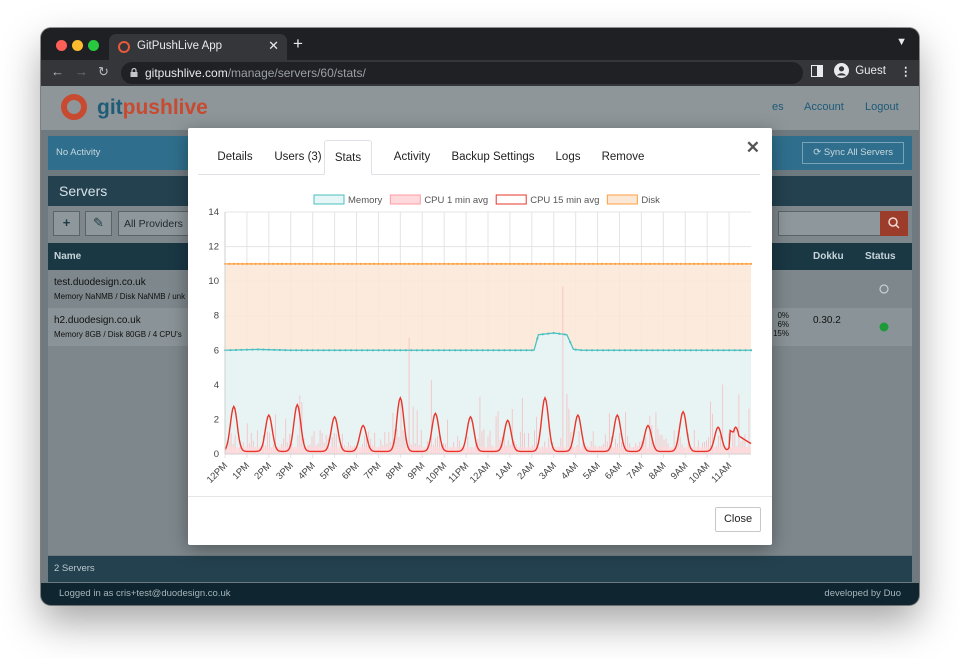 The image size is (960, 659). What do you see at coordinates (100, 282) in the screenshot?
I see `server-name: test.duodesign.co.uk` at bounding box center [100, 282].